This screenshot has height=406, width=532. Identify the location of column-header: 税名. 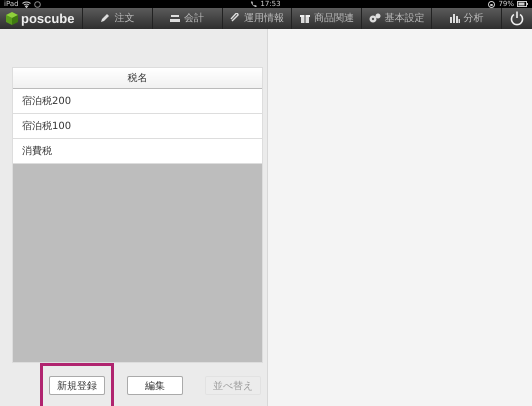
(137, 78).